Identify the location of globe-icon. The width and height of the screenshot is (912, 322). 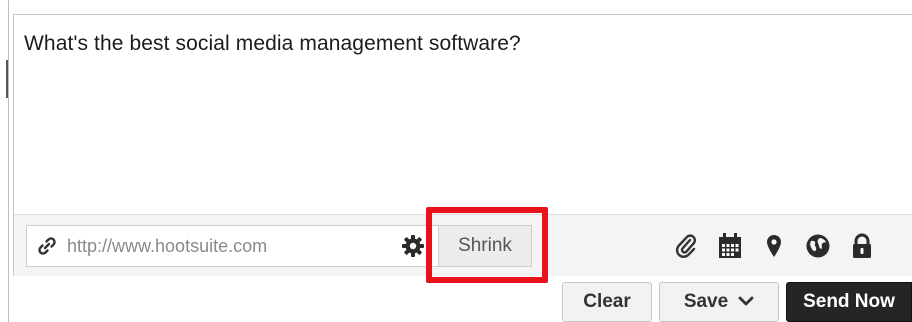
(818, 246).